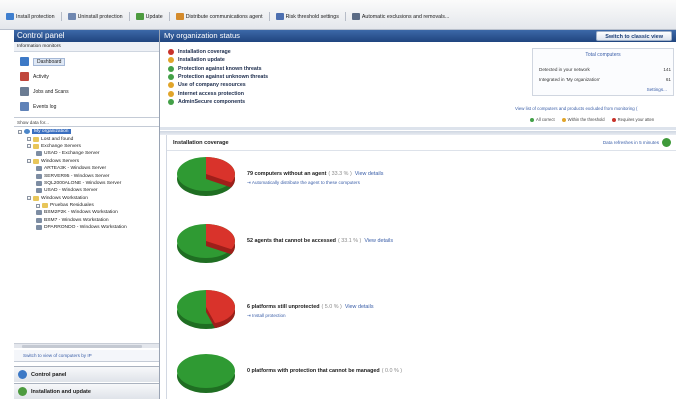  I want to click on nav-control-panel-label: Control panel, so click(49, 374).